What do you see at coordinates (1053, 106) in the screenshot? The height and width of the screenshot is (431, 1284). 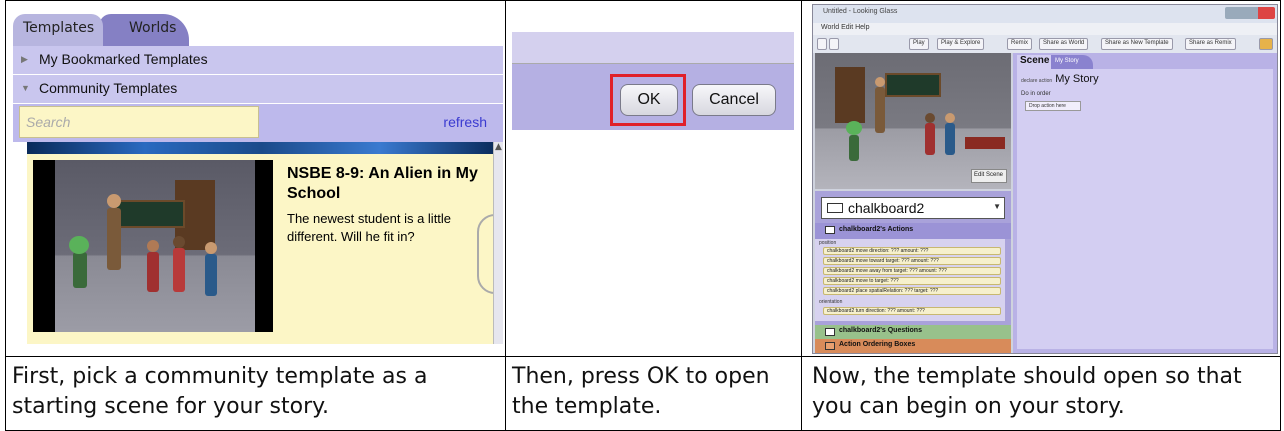 I see `drop-action-box: Drop action here` at bounding box center [1053, 106].